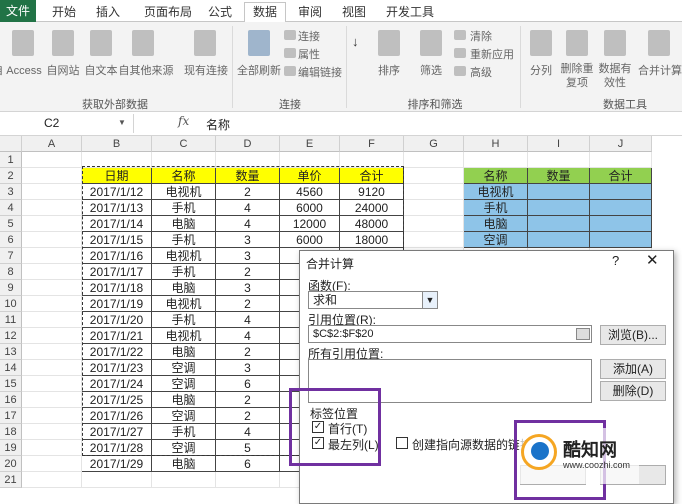 The width and height of the screenshot is (682, 504). I want to click on first-row-checkbox: ✓, so click(318, 427).